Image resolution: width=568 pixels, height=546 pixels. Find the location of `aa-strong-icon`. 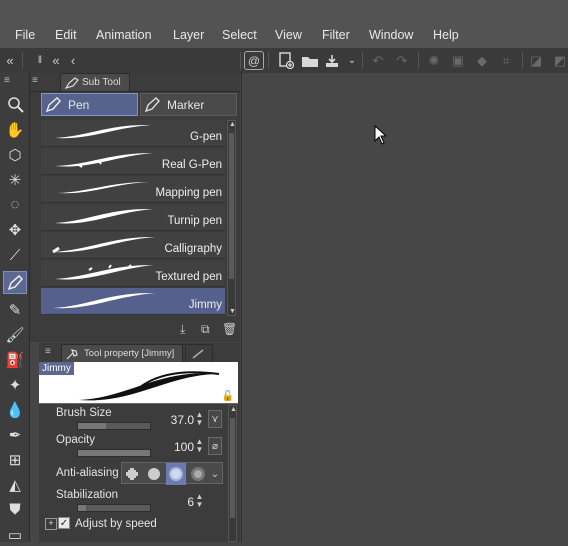

aa-strong-icon is located at coordinates (198, 474).